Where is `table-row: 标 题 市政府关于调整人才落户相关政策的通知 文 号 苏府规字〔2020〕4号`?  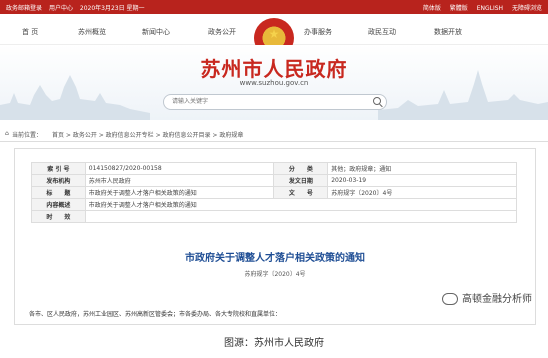 table-row: 标 题 市政府关于调整人才落户相关政策的通知 文 号 苏府规字〔2020〕4号 is located at coordinates (274, 192).